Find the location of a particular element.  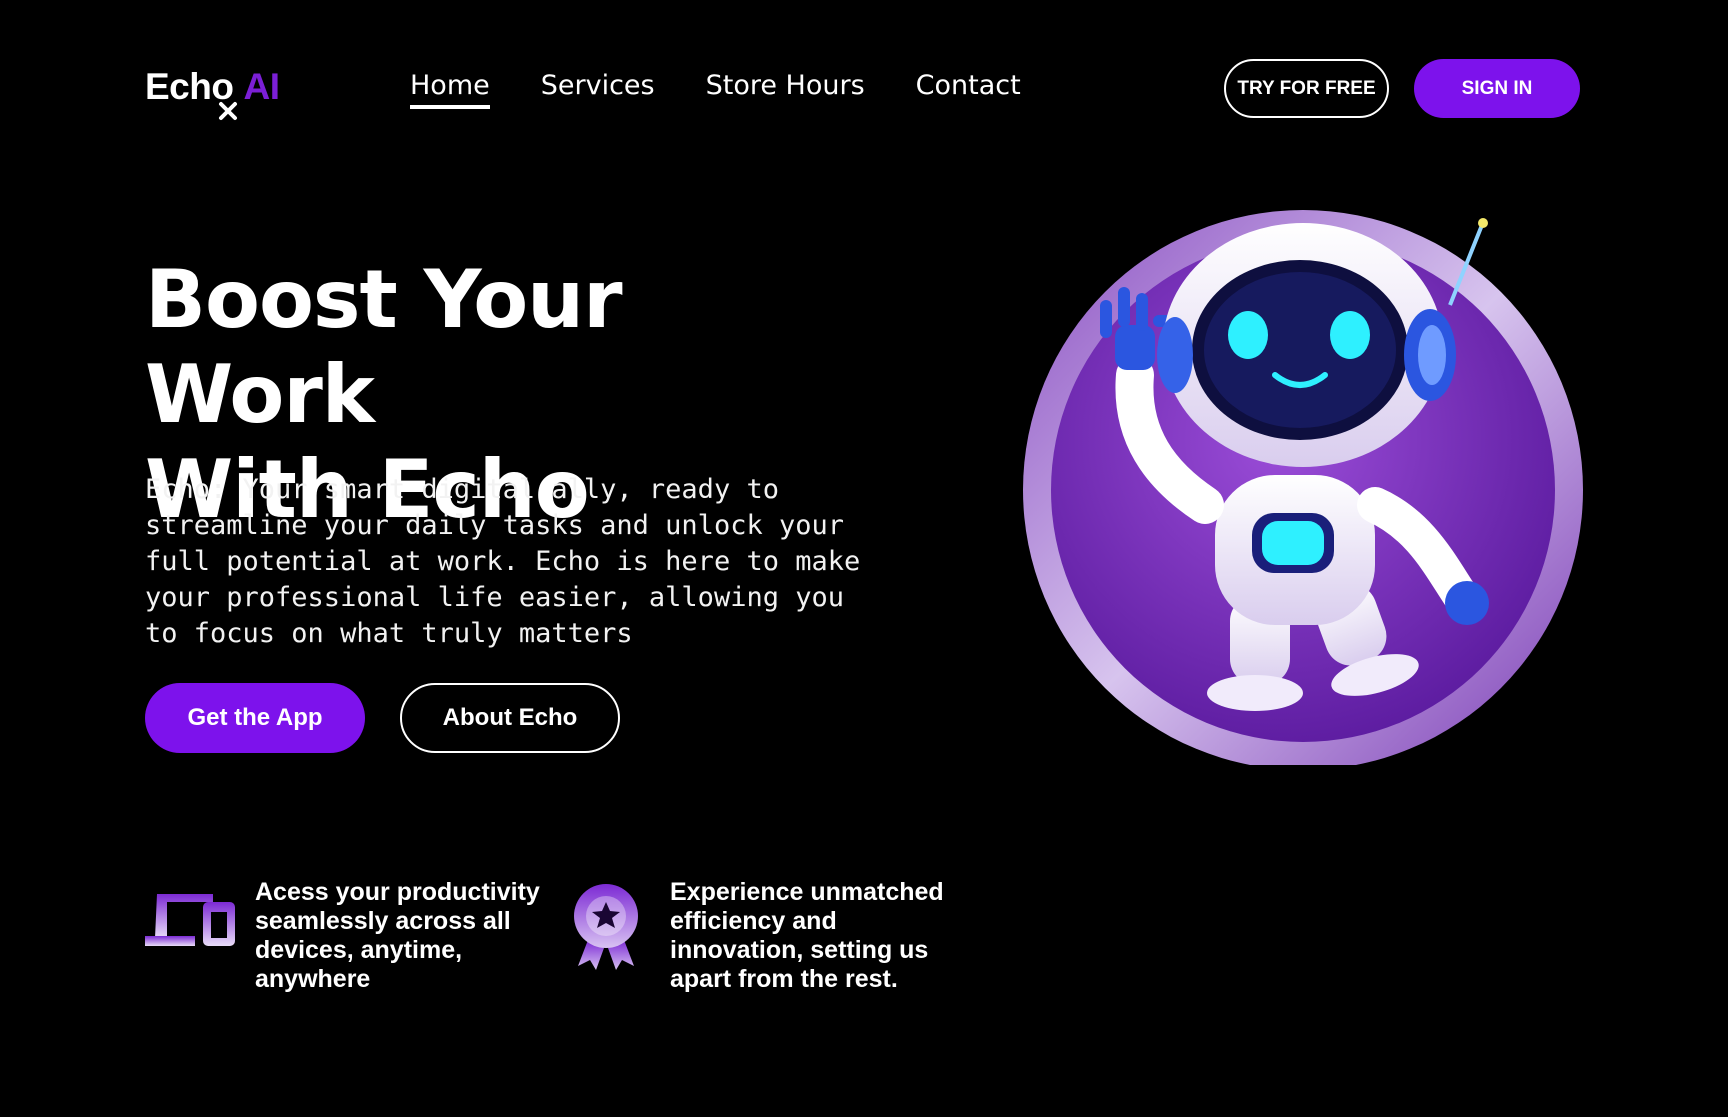

logo: Echo AI is located at coordinates (212, 93).